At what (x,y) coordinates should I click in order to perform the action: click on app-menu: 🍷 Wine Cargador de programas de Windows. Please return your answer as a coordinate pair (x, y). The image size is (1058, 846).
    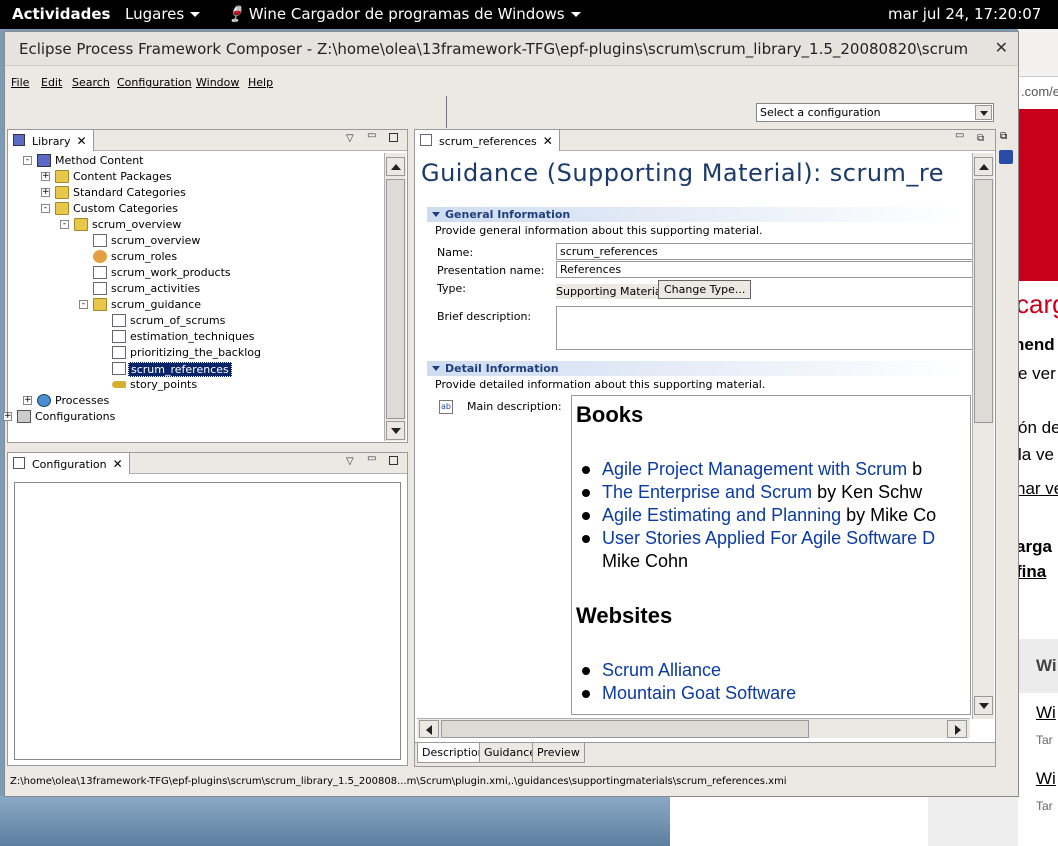
    Looking at the image, I should click on (403, 14).